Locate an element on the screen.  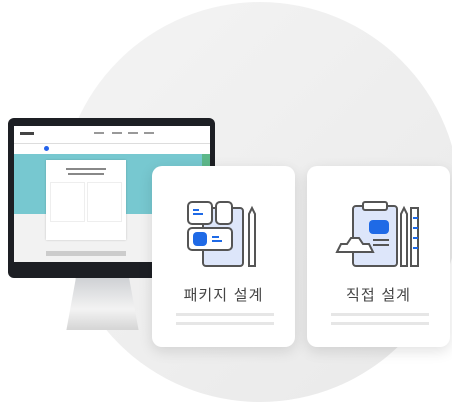
screen-button is located at coordinates (86, 253).